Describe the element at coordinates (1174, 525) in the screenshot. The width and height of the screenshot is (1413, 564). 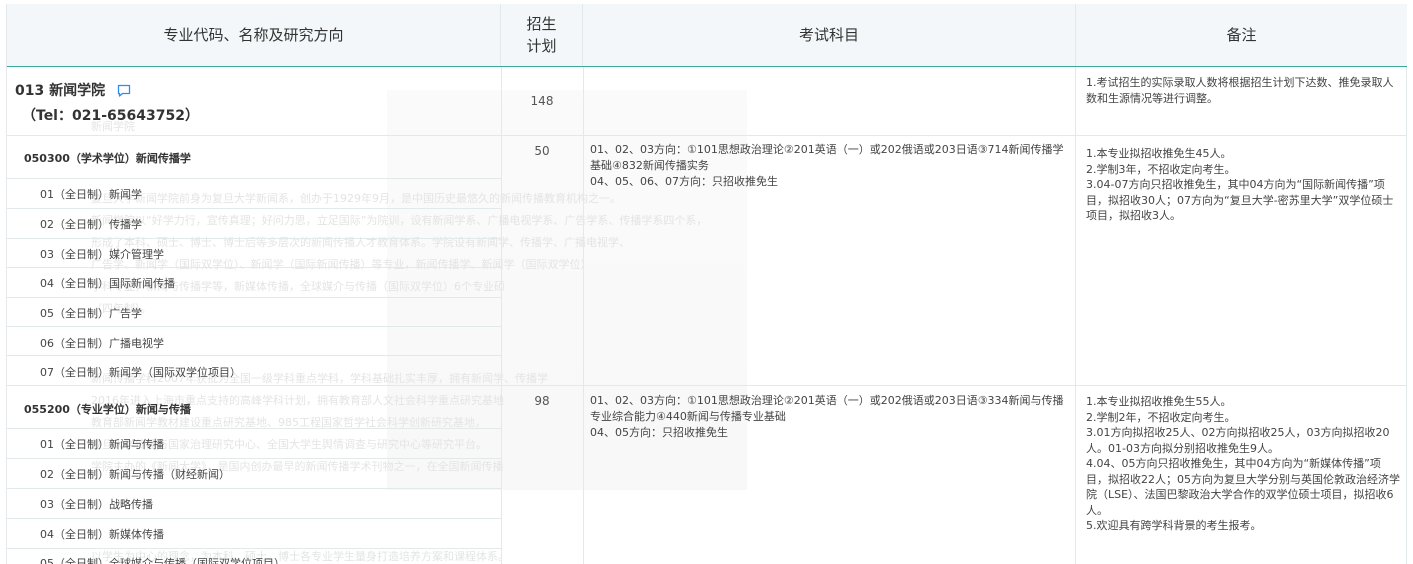
I see `note-line: 5.欢迎具有跨学科背景的考生报考。` at that location.